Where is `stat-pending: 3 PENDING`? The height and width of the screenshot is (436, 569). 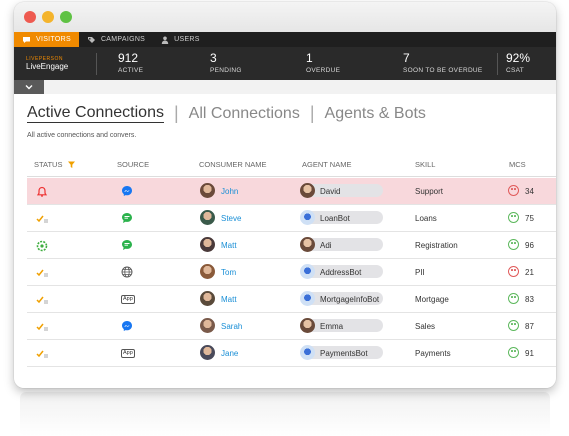
stat-pending: 3 PENDING is located at coordinates (226, 63).